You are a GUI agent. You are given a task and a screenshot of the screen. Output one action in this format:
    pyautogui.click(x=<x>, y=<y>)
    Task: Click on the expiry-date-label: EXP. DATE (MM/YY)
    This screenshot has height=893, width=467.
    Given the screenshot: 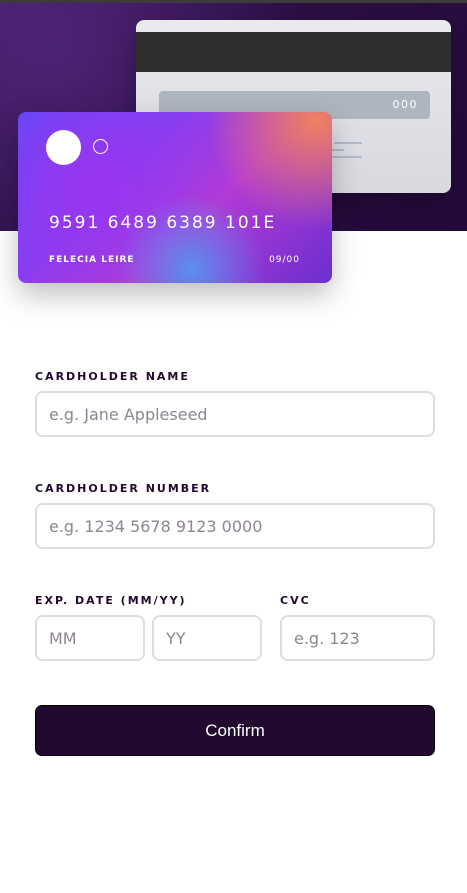 What is the action you would take?
    pyautogui.click(x=111, y=600)
    